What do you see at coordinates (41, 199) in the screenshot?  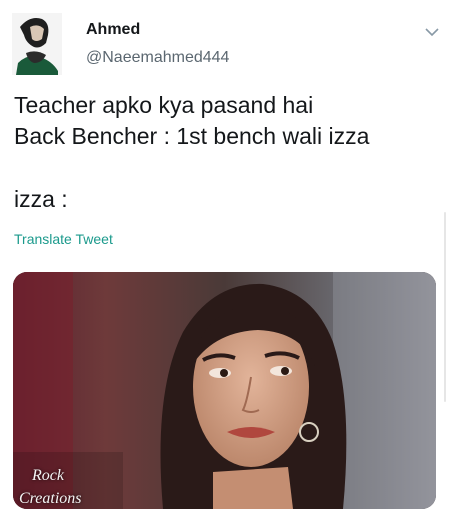 I see `tweet-text-line-3: izza :` at bounding box center [41, 199].